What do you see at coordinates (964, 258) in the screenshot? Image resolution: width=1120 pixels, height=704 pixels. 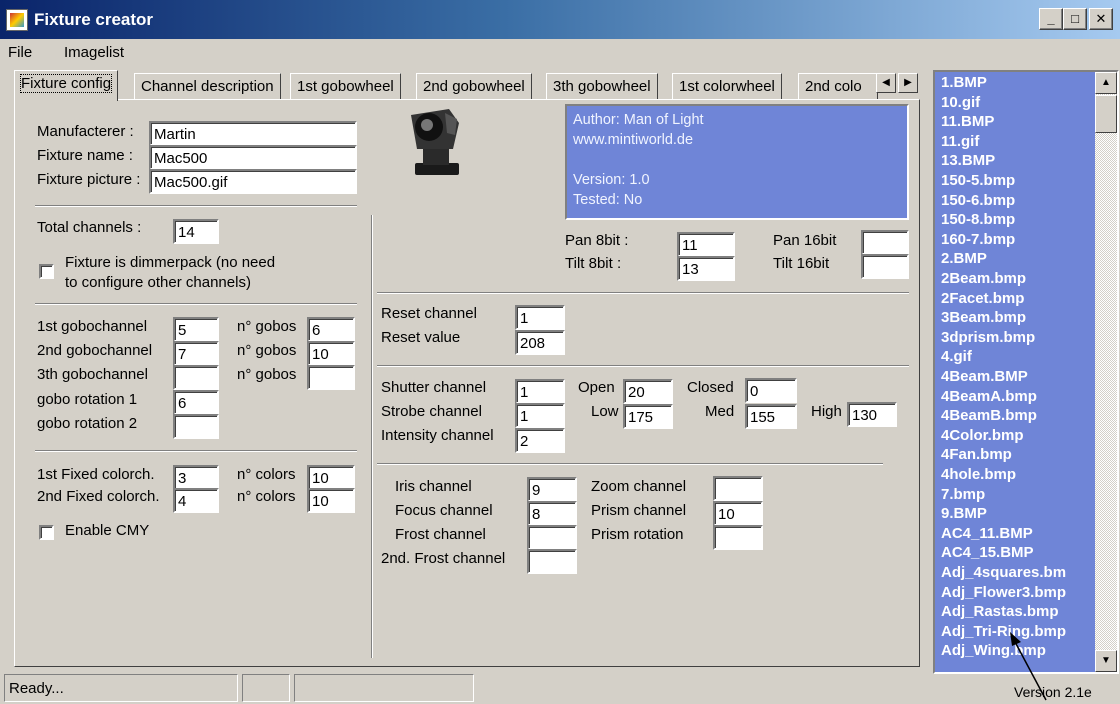 I see `imagelist-item: 2.BMP` at bounding box center [964, 258].